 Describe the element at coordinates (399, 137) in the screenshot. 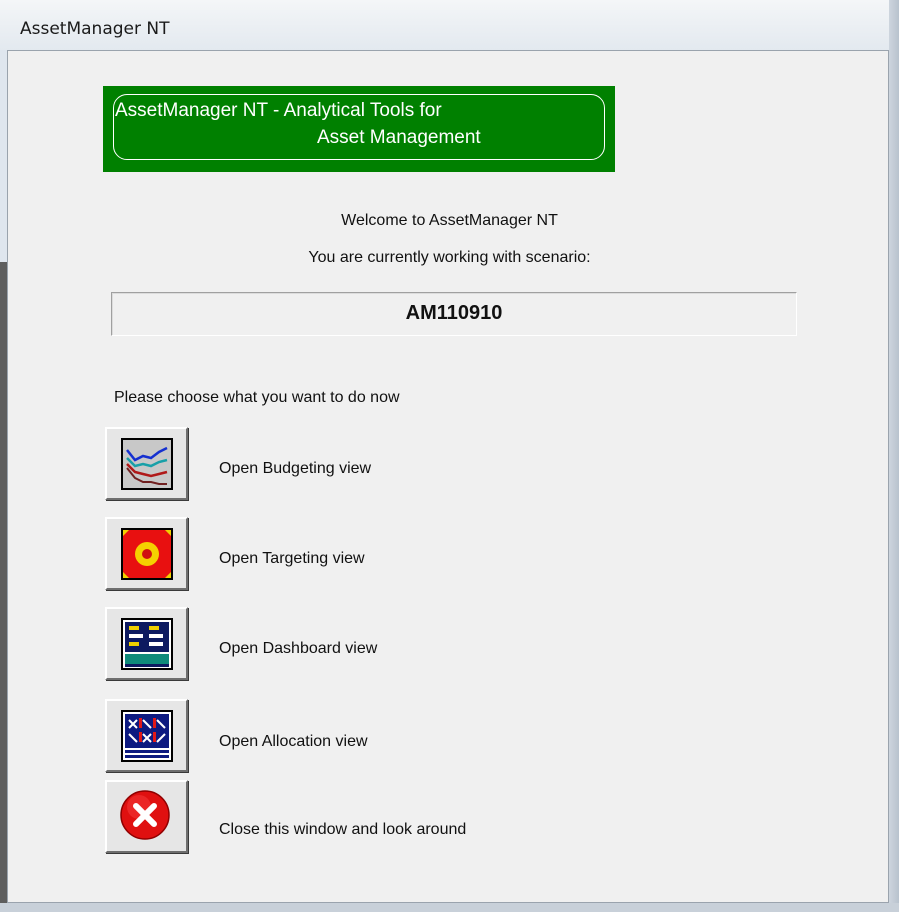

I see `banner-title-line2: Asset Management` at that location.